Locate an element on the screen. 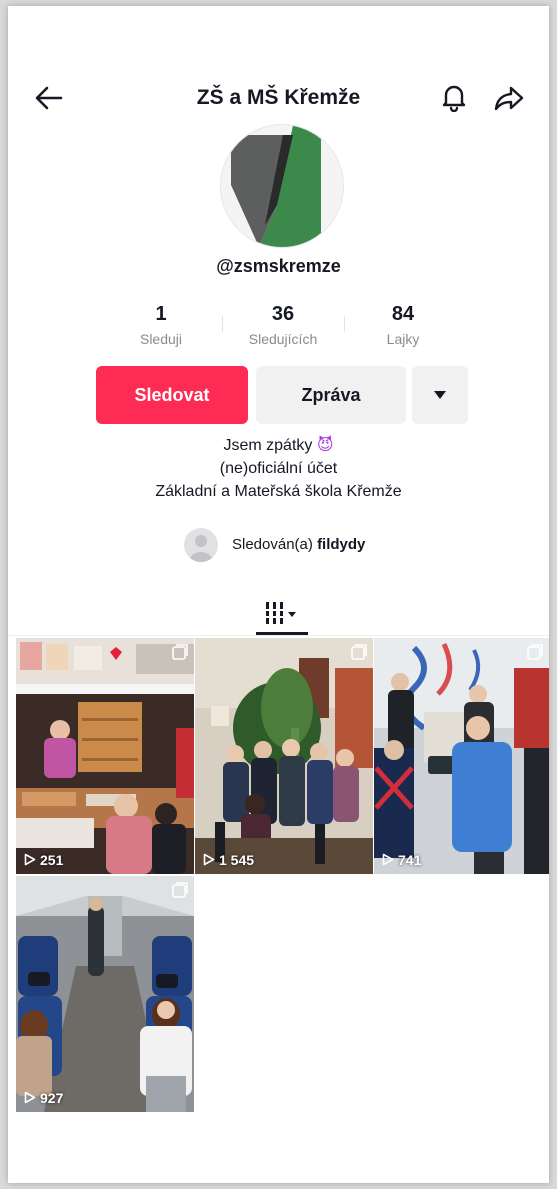  share-button is located at coordinates (509, 98).